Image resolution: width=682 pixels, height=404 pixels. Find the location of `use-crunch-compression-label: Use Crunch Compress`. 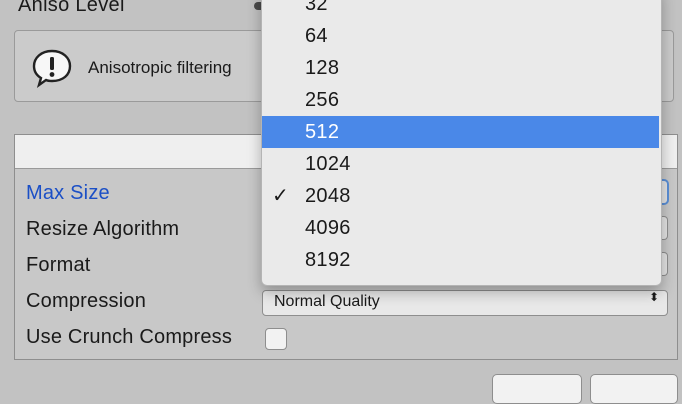

use-crunch-compression-label: Use Crunch Compress is located at coordinates (129, 337).